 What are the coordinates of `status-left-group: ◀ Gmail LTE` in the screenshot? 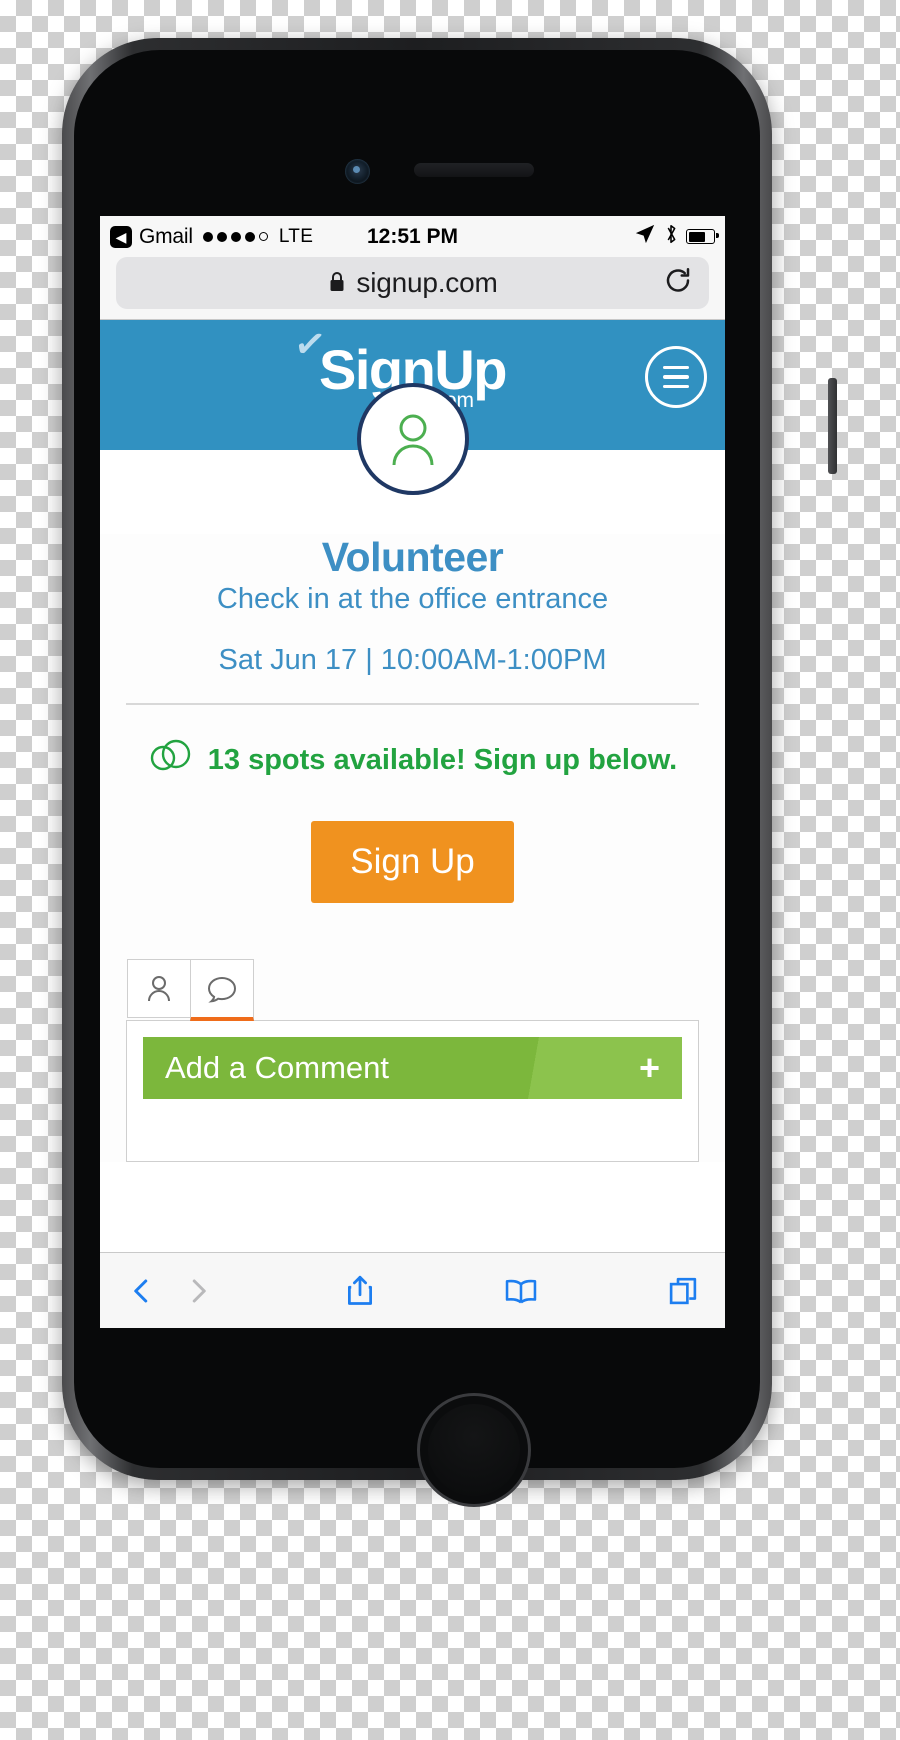 It's located at (211, 237).